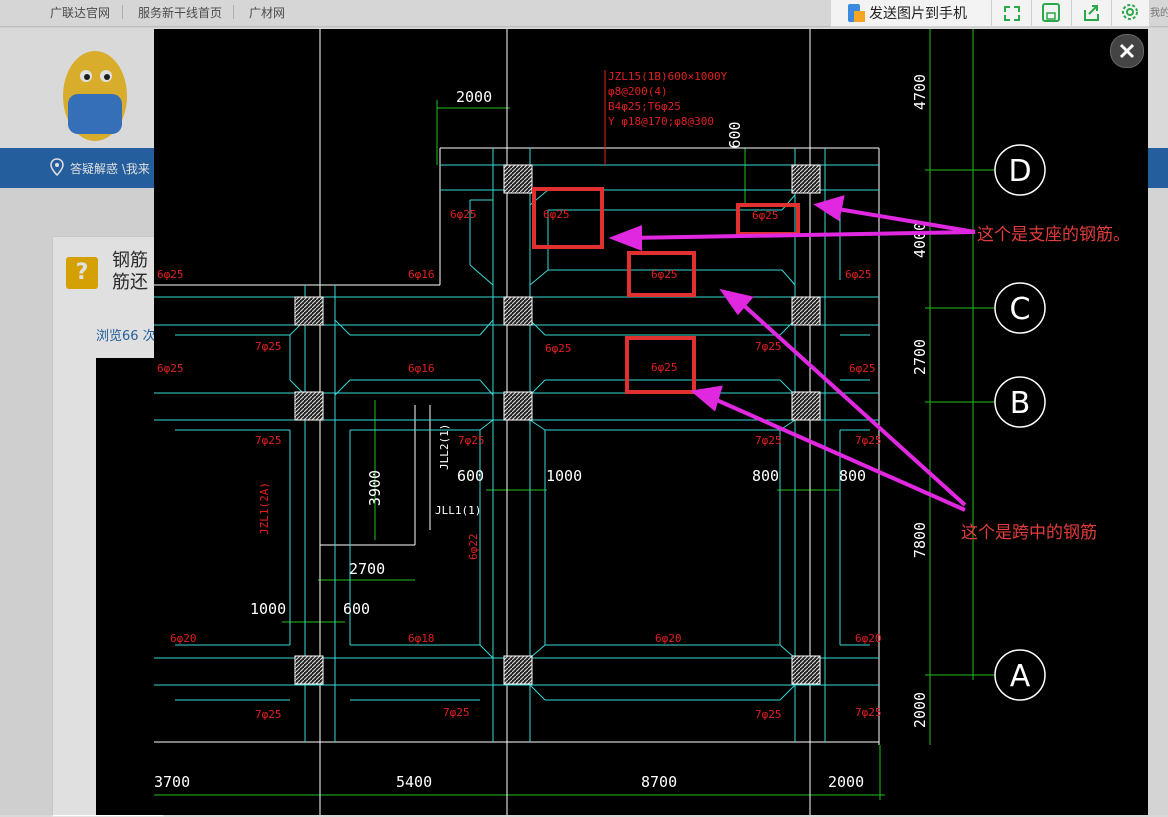 Image resolution: width=1168 pixels, height=817 pixels. What do you see at coordinates (268, 346) in the screenshot?
I see `rebar-label: 7φ25` at bounding box center [268, 346].